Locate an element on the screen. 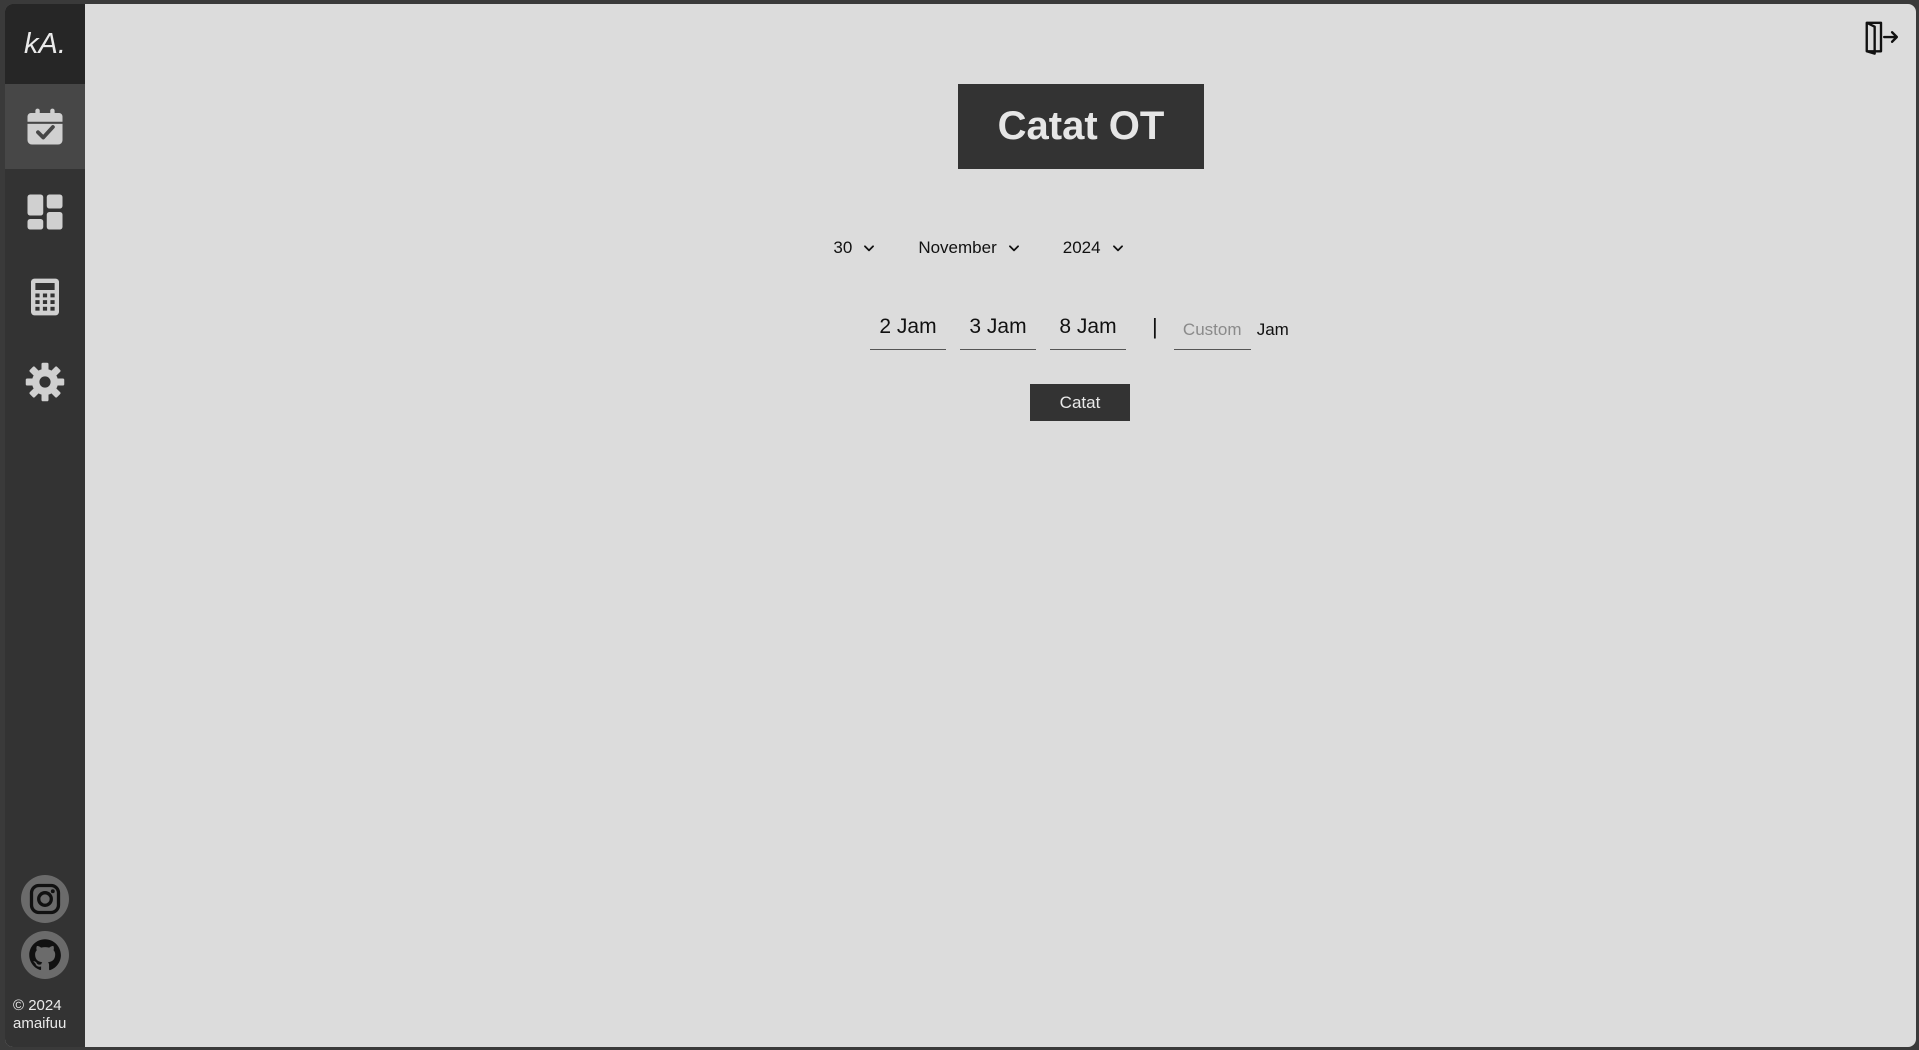  github-link is located at coordinates (45, 955).